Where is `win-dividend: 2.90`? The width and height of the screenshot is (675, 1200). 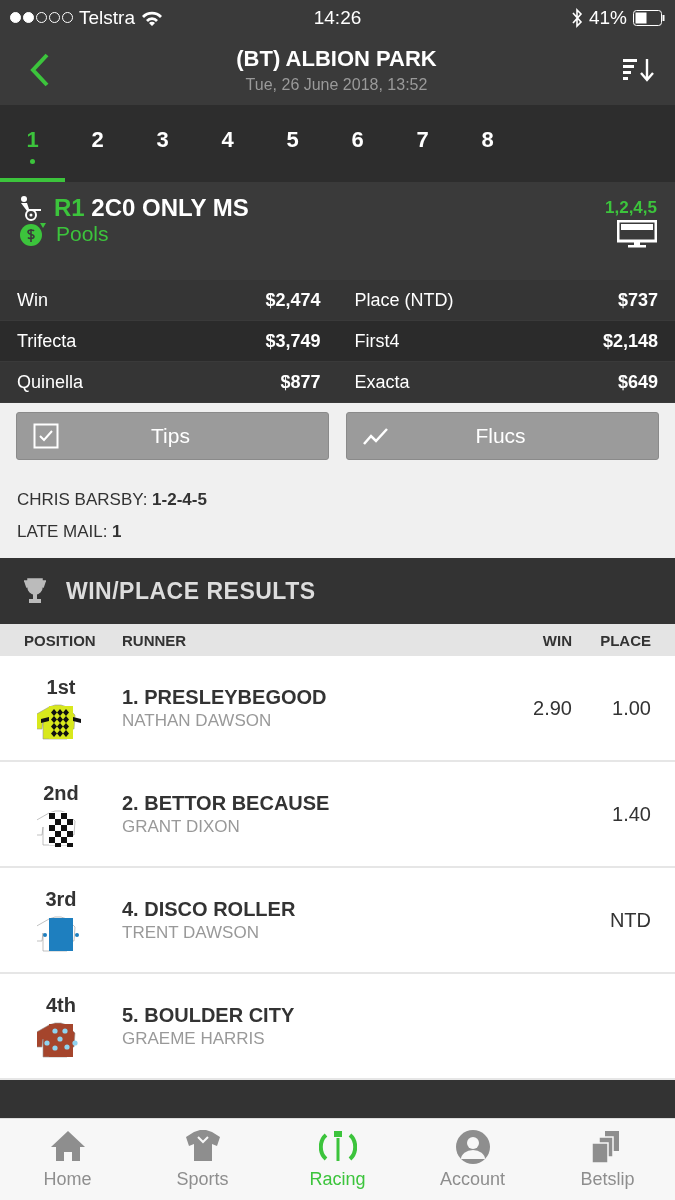 win-dividend: 2.90 is located at coordinates (552, 708).